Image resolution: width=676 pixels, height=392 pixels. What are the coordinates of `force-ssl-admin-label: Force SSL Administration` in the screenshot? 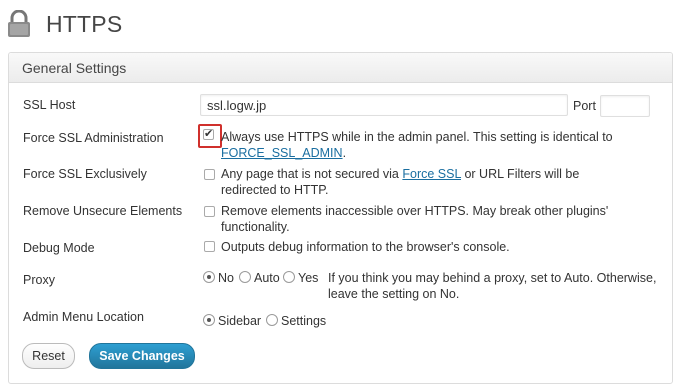 It's located at (93, 138).